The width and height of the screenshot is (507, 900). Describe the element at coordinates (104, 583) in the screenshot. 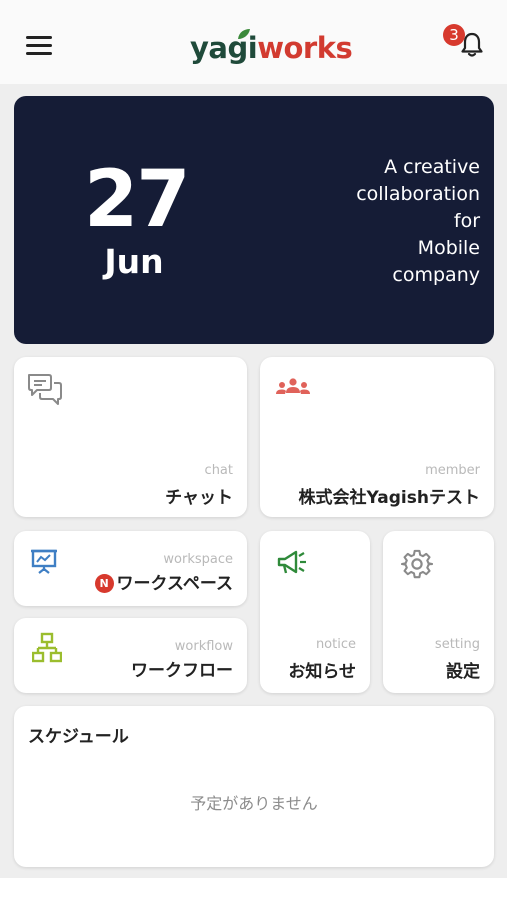

I see `new-badge: N` at that location.